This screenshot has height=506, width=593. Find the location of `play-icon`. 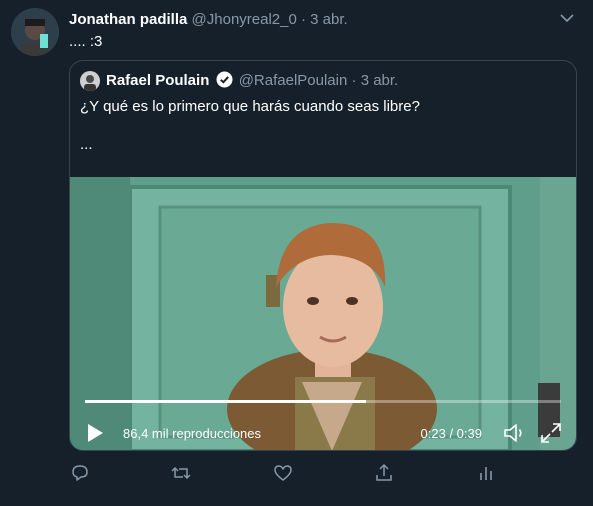

play-icon is located at coordinates (95, 433).